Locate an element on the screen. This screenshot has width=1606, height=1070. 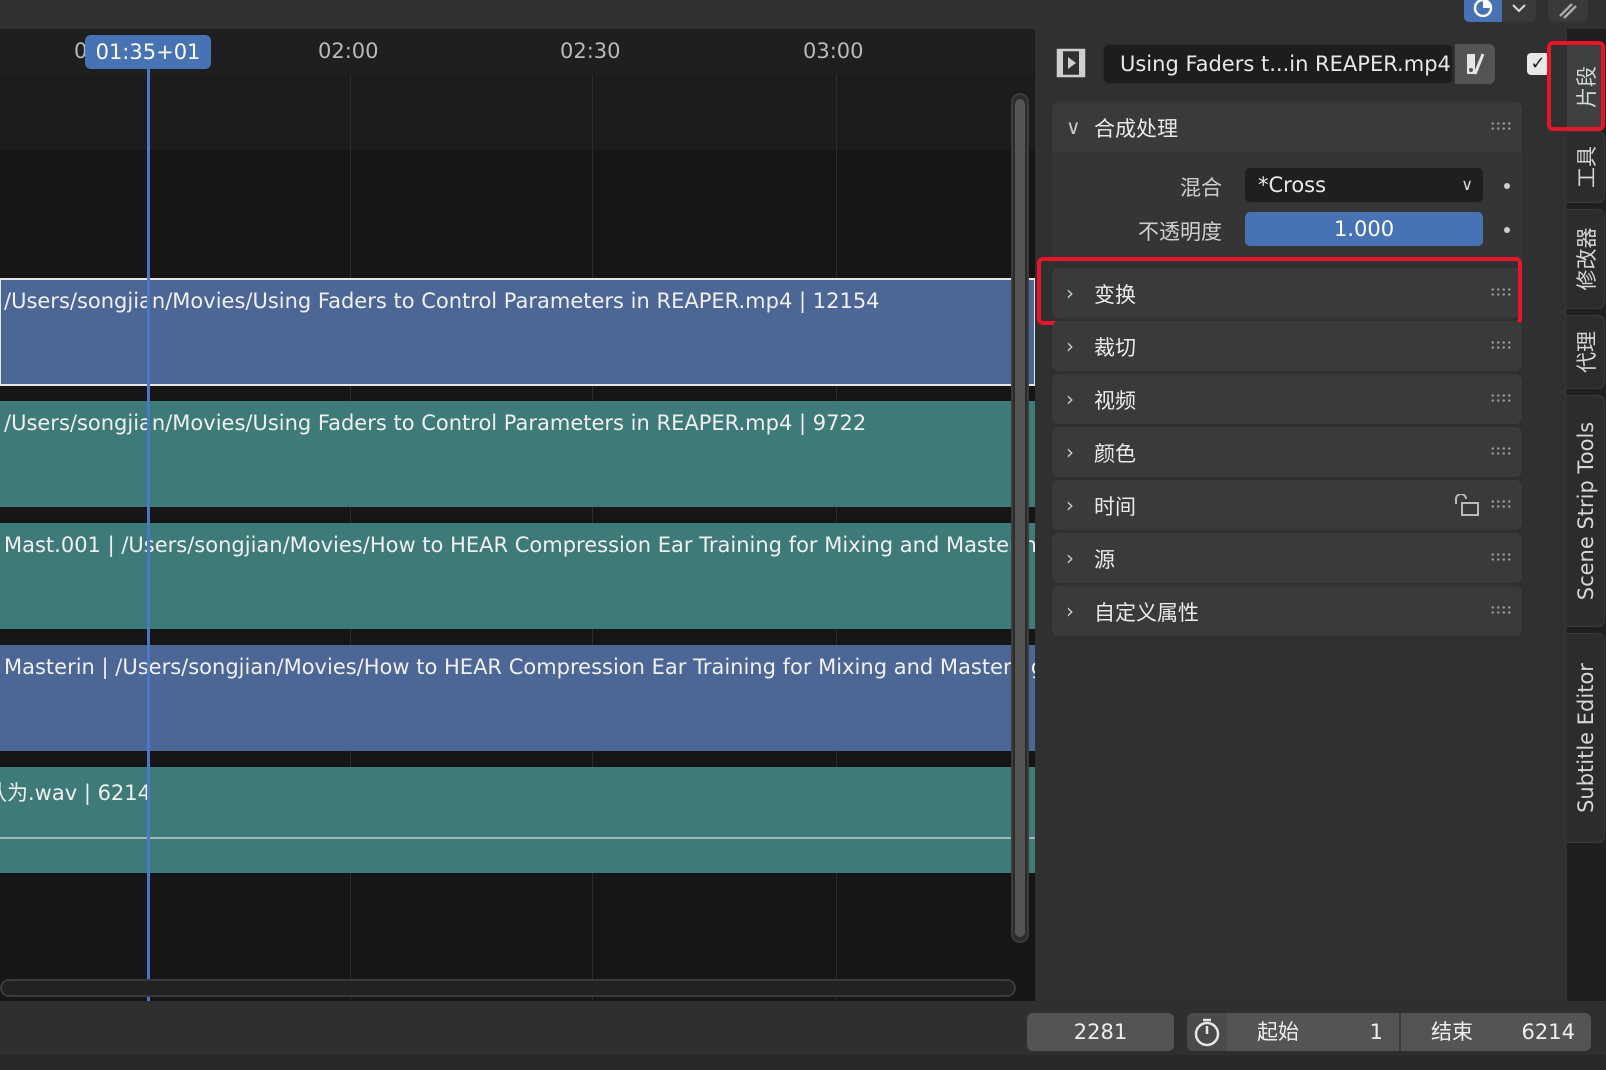
tab-label: Scene Strip Tools is located at coordinates (1585, 511).